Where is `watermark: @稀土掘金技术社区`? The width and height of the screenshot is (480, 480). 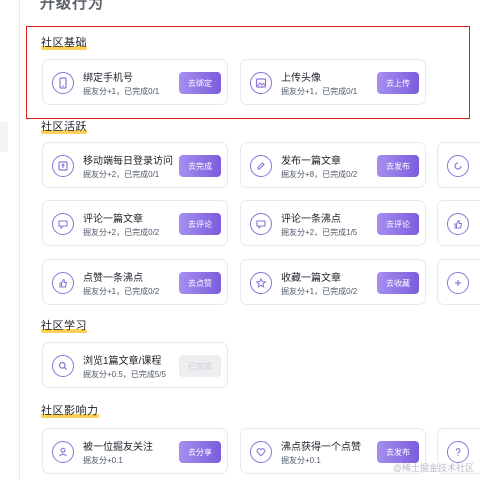 watermark: @稀土掘金技术社区 is located at coordinates (433, 468).